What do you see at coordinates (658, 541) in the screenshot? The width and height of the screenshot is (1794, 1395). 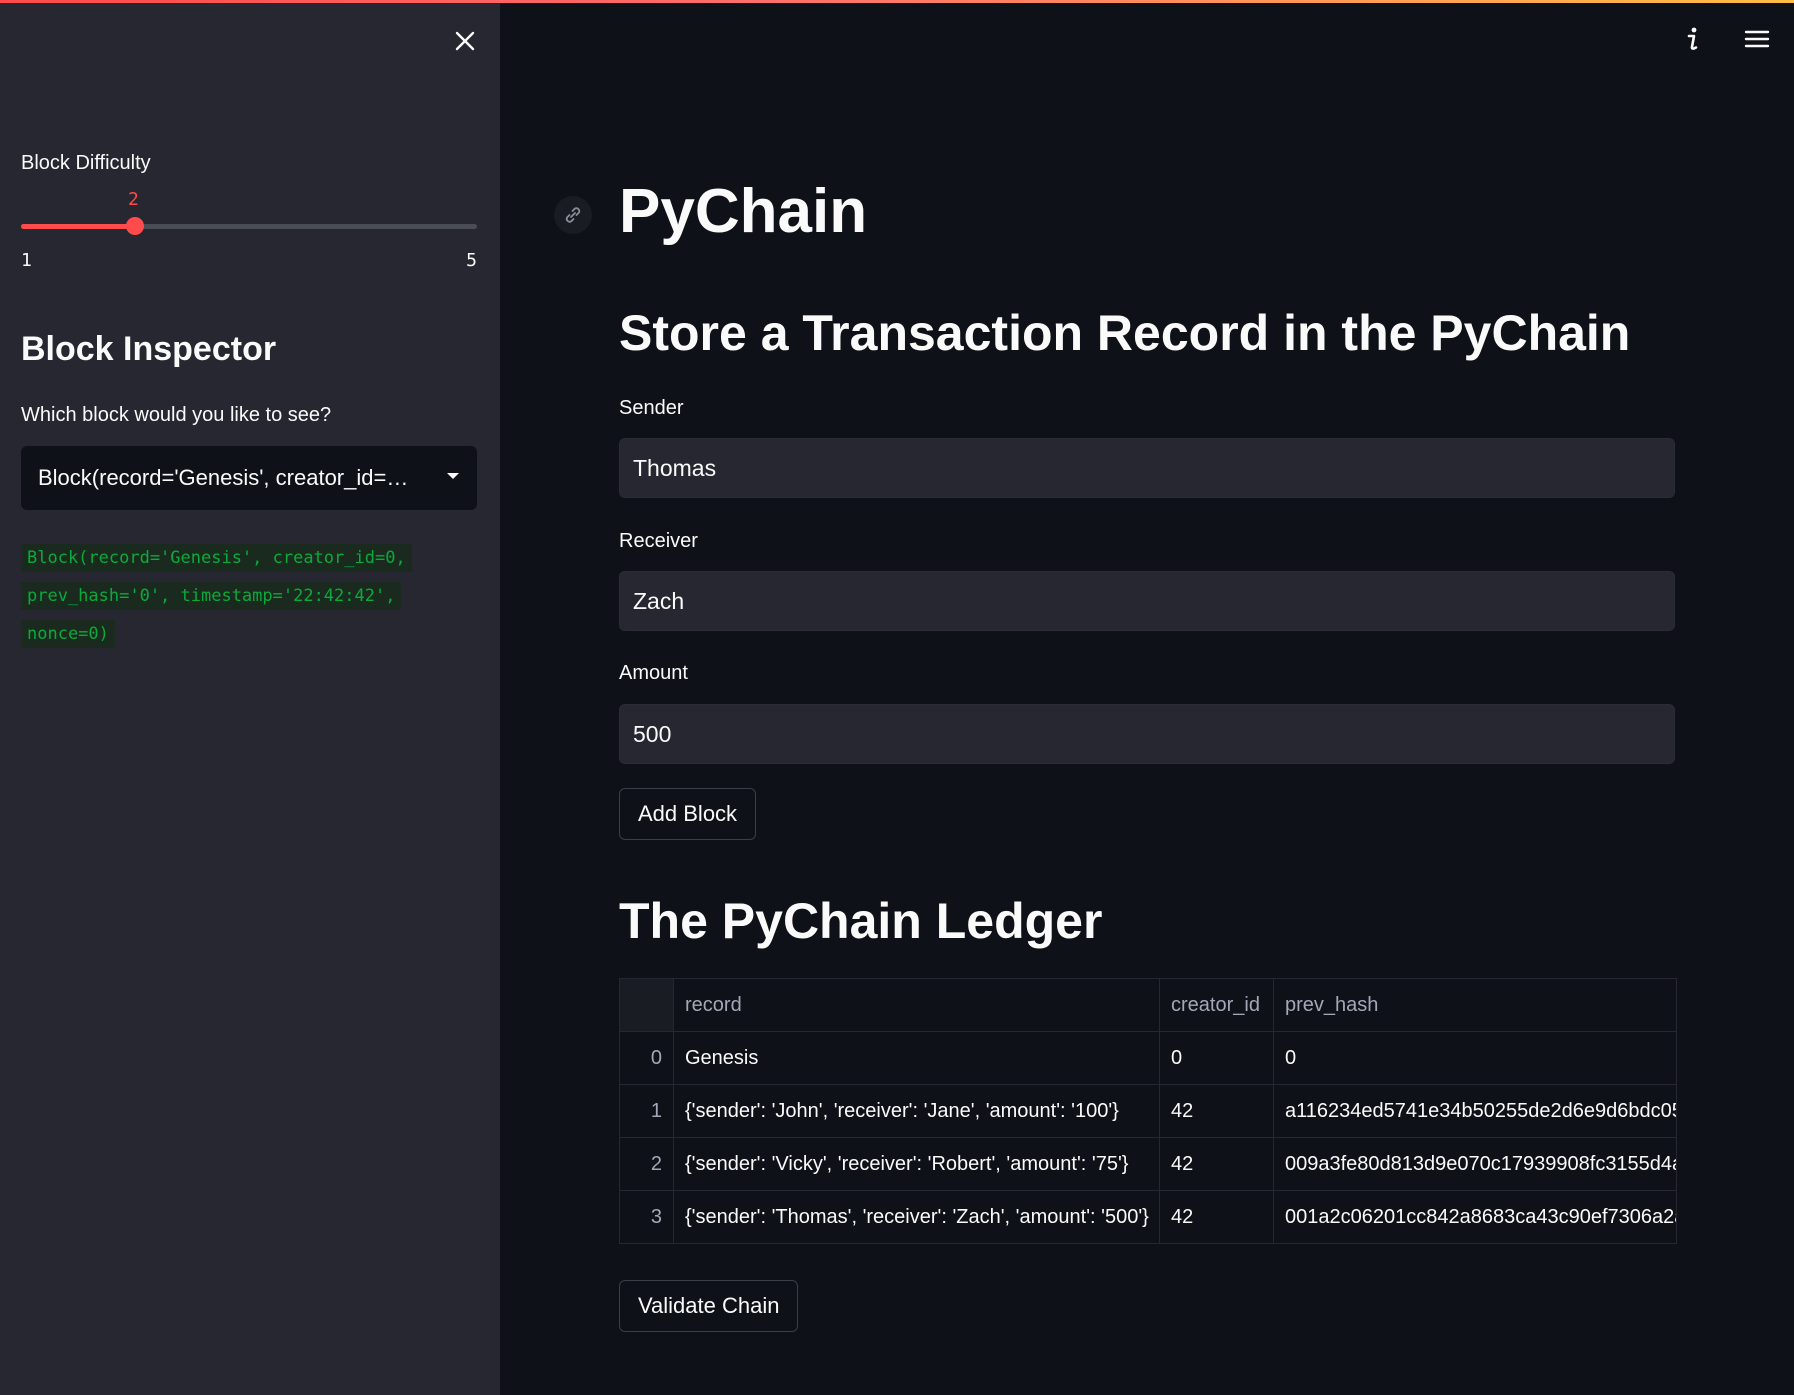 I see `receiver-label: Receiver` at bounding box center [658, 541].